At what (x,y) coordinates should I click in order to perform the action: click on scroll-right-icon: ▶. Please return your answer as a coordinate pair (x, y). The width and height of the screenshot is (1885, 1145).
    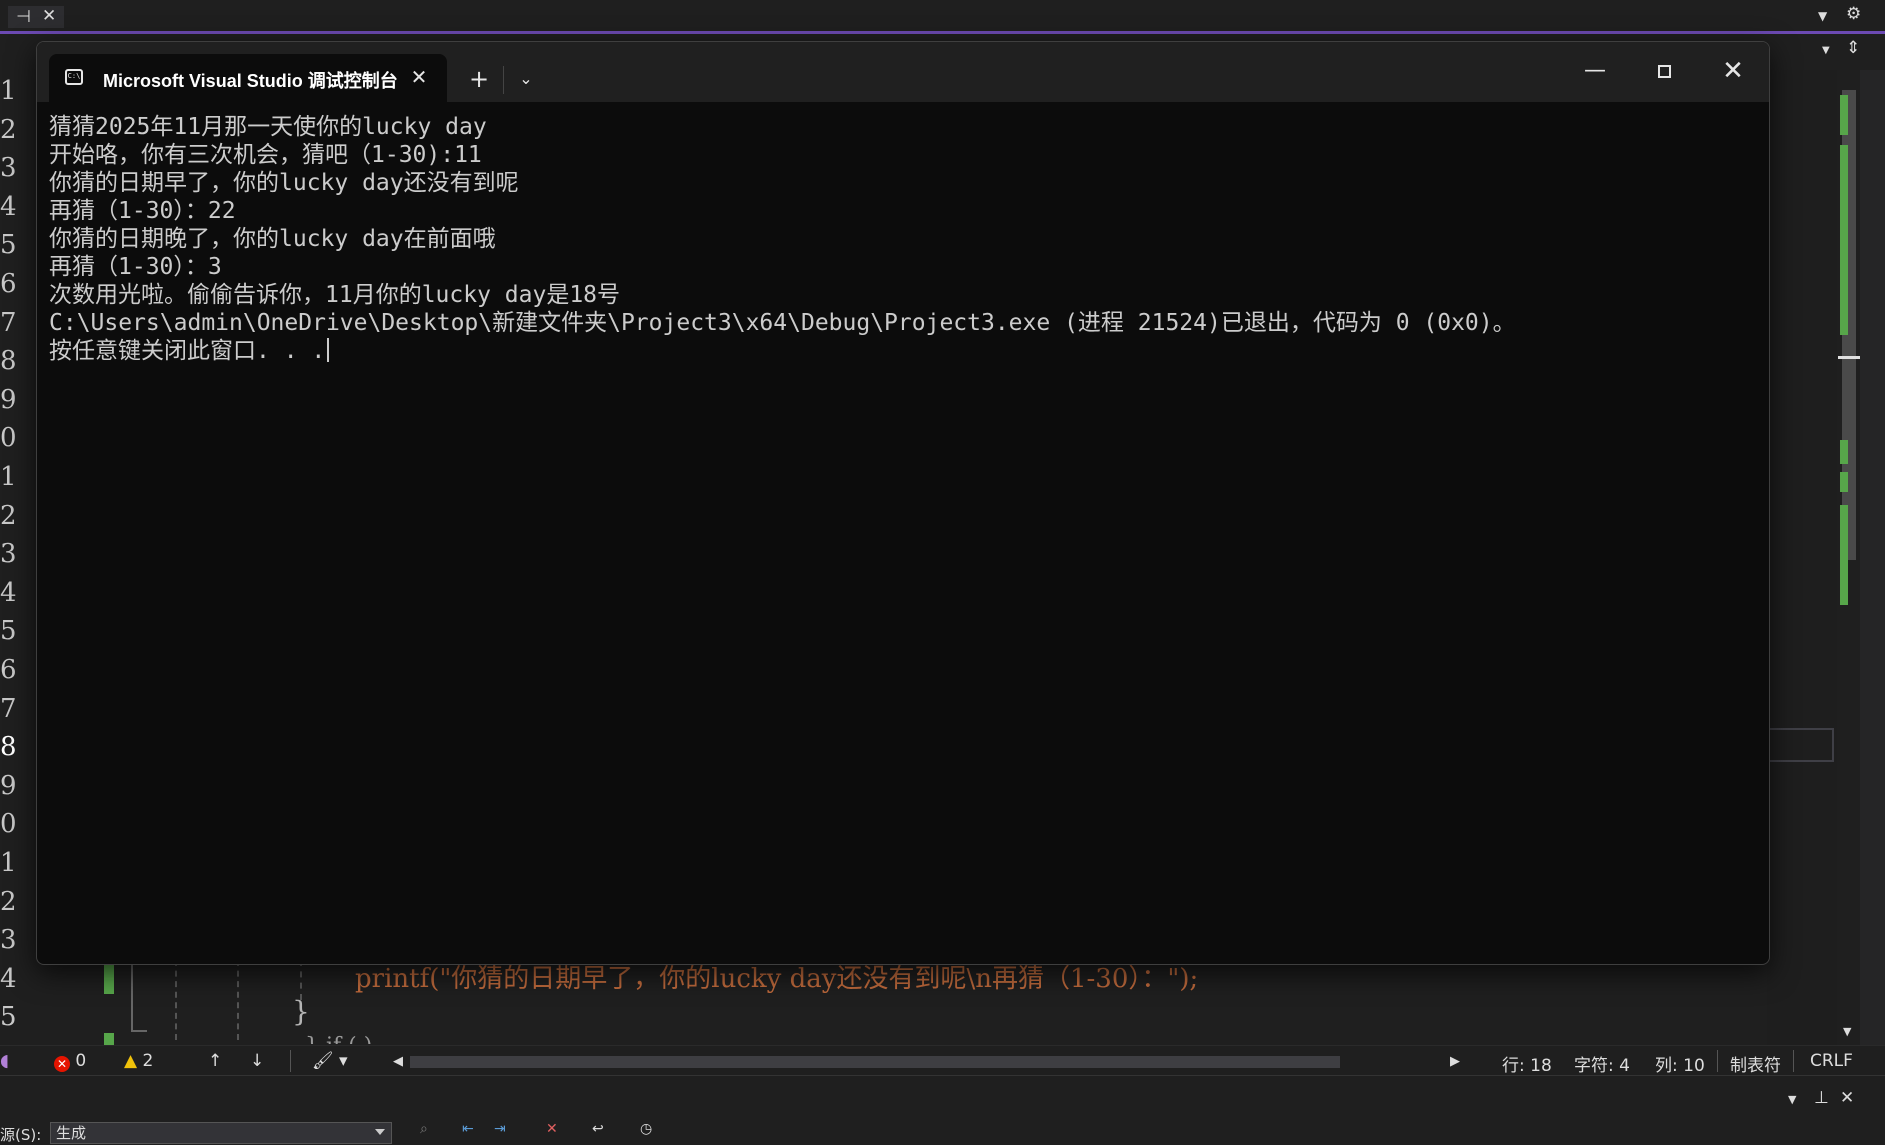
    Looking at the image, I should click on (1455, 1061).